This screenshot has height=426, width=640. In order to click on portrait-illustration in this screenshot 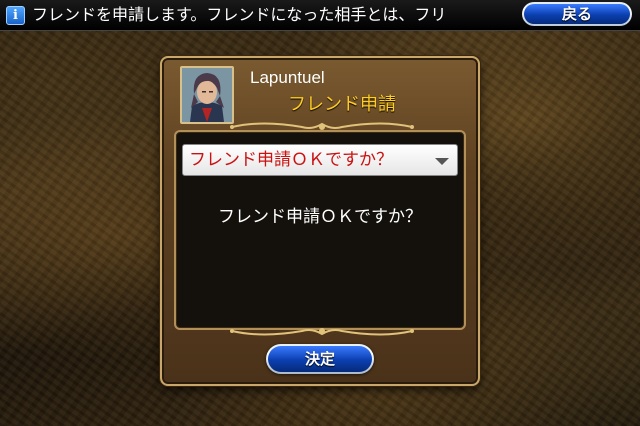, I will do `click(207, 95)`.